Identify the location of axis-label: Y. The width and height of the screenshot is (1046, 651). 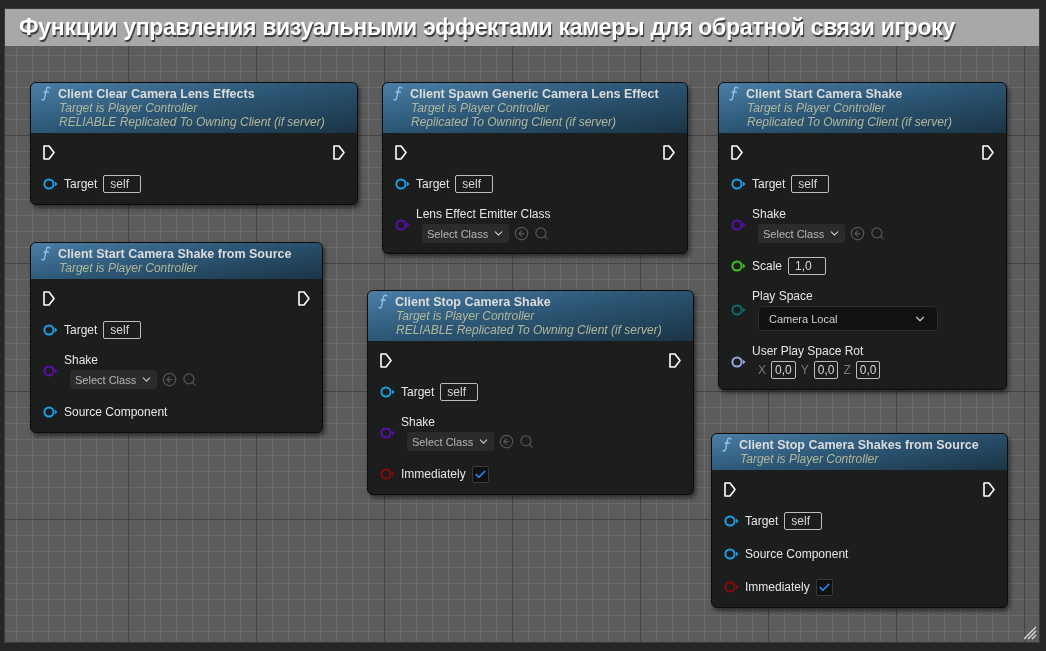
(804, 370).